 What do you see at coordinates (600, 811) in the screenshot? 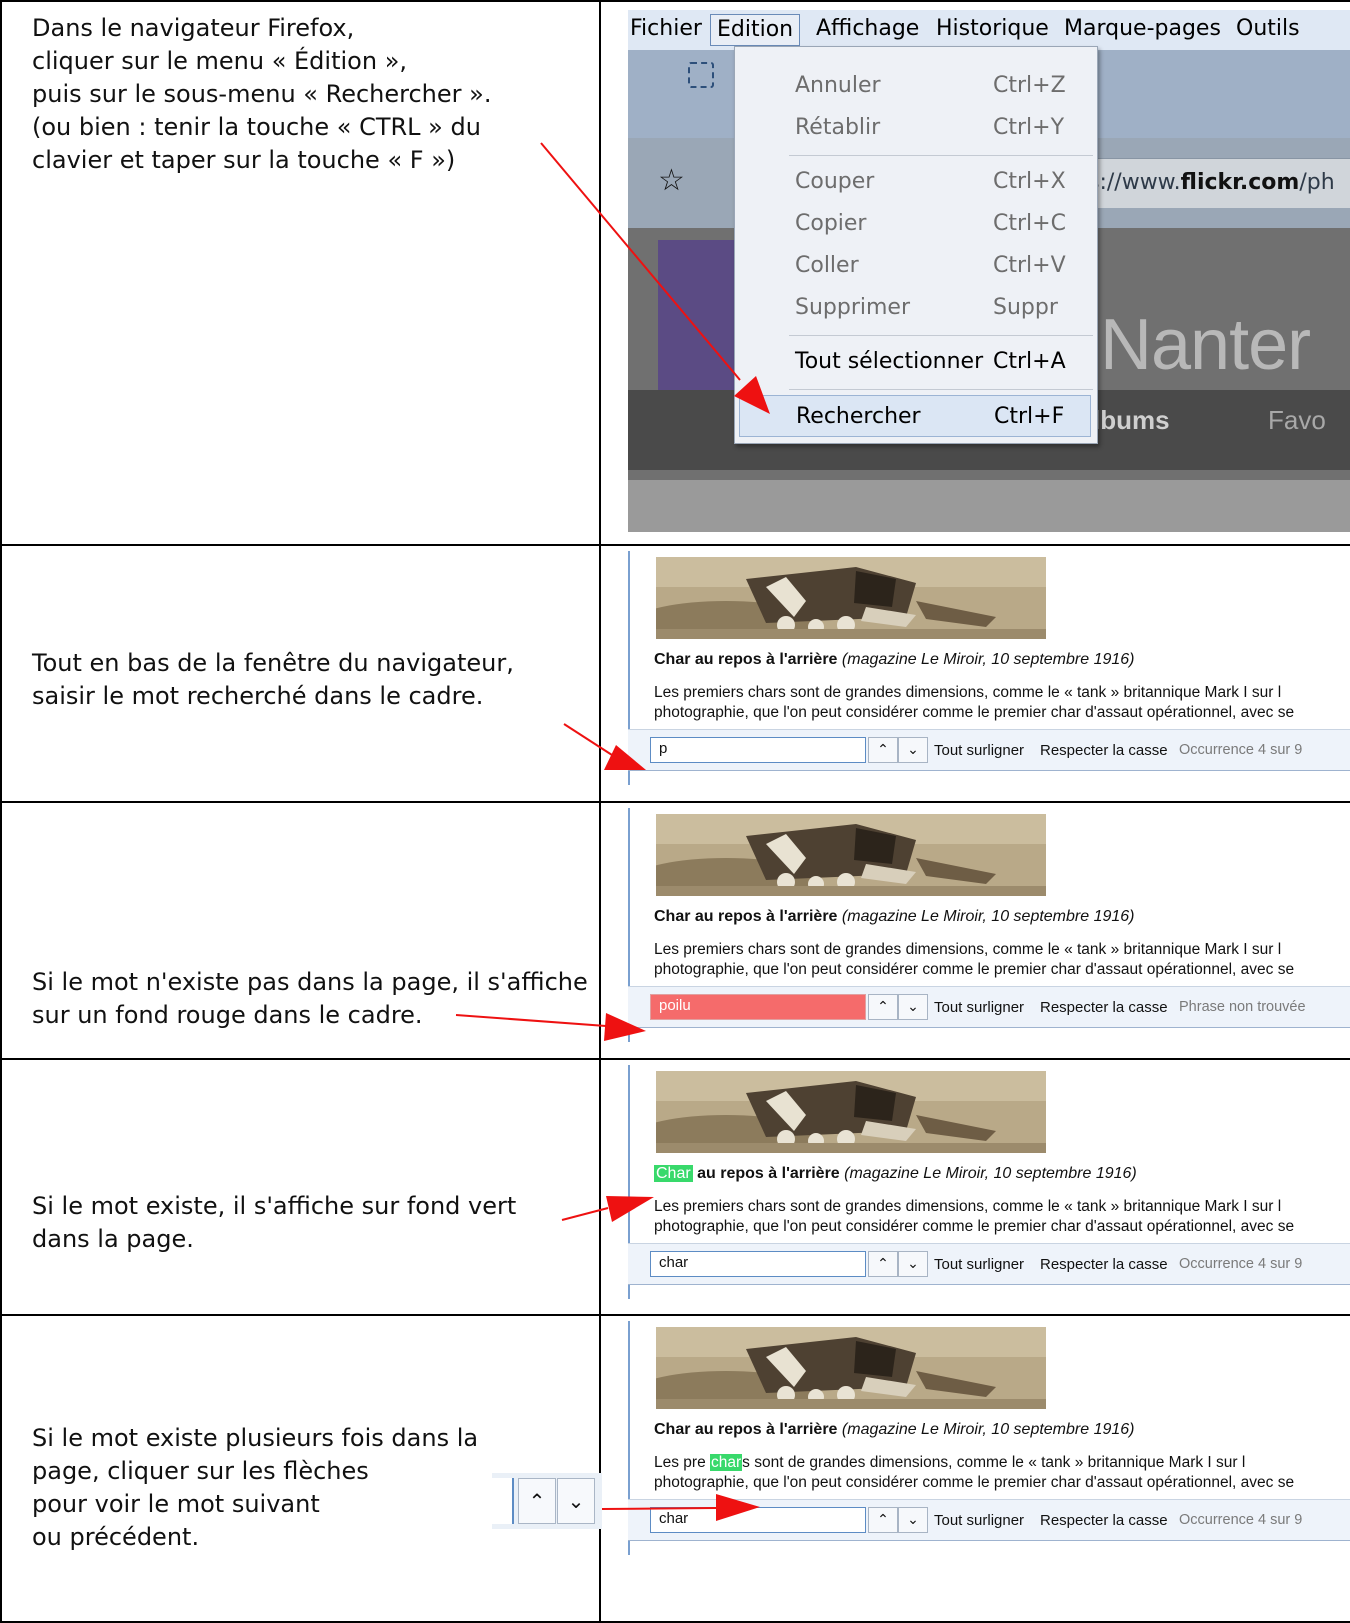
I see `table-column-divider` at bounding box center [600, 811].